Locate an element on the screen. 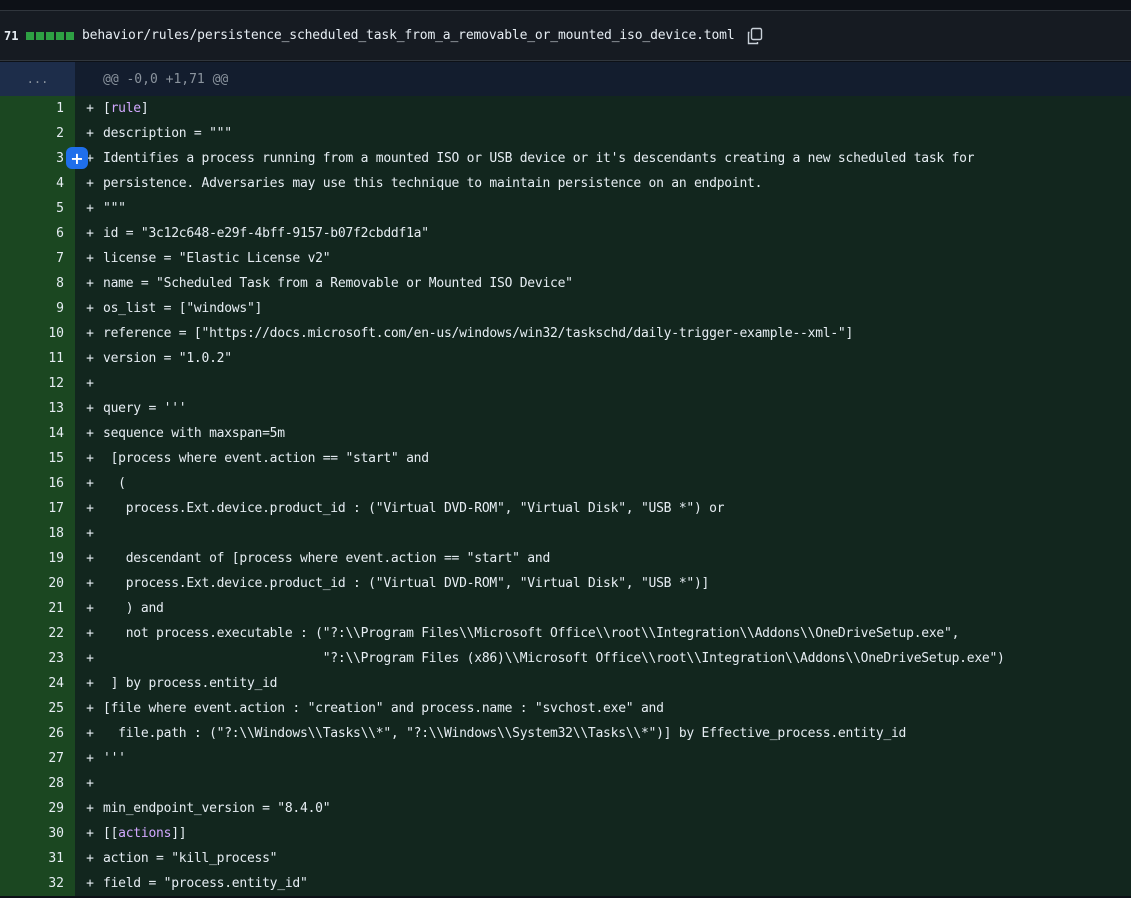 The width and height of the screenshot is (1131, 898). code-punctuation: [ is located at coordinates (107, 108).